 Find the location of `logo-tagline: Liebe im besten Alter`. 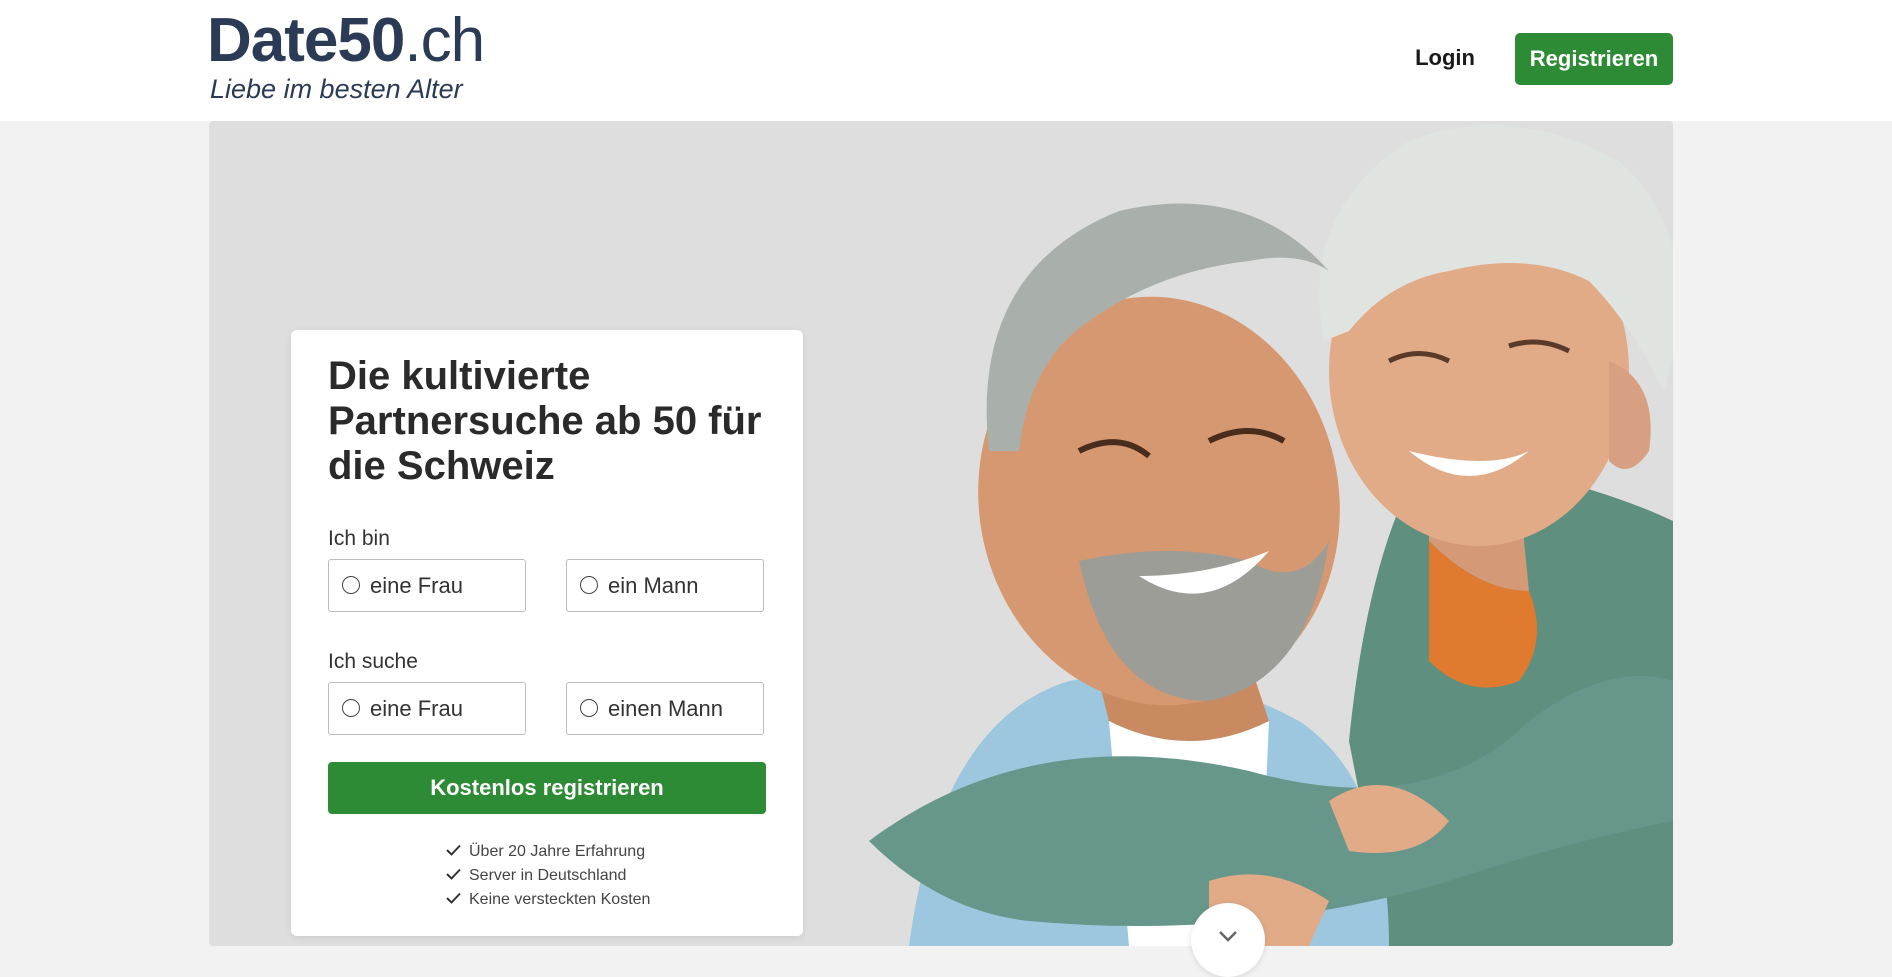

logo-tagline: Liebe im besten Alter is located at coordinates (336, 89).